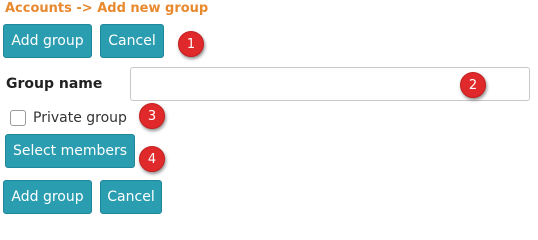 The image size is (538, 240). I want to click on add-group-button-bottom: Add group, so click(47, 197).